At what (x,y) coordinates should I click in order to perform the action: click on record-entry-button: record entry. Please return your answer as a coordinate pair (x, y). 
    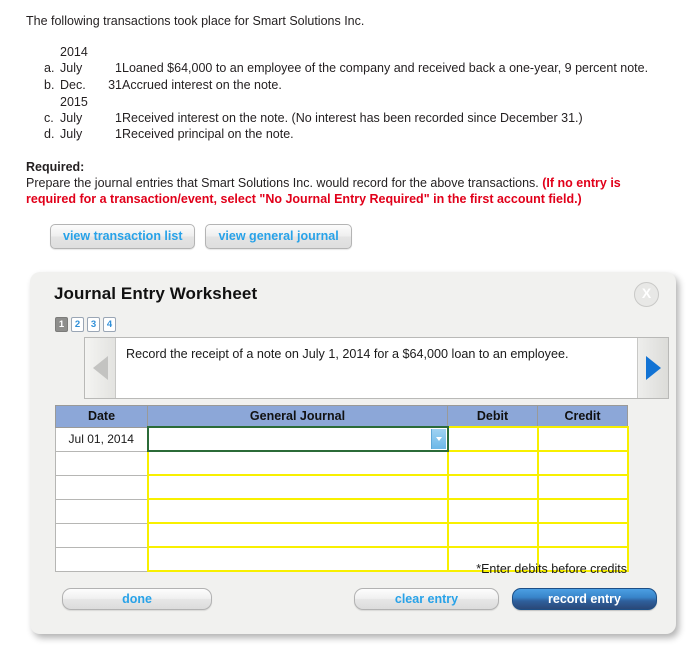
    Looking at the image, I should click on (584, 599).